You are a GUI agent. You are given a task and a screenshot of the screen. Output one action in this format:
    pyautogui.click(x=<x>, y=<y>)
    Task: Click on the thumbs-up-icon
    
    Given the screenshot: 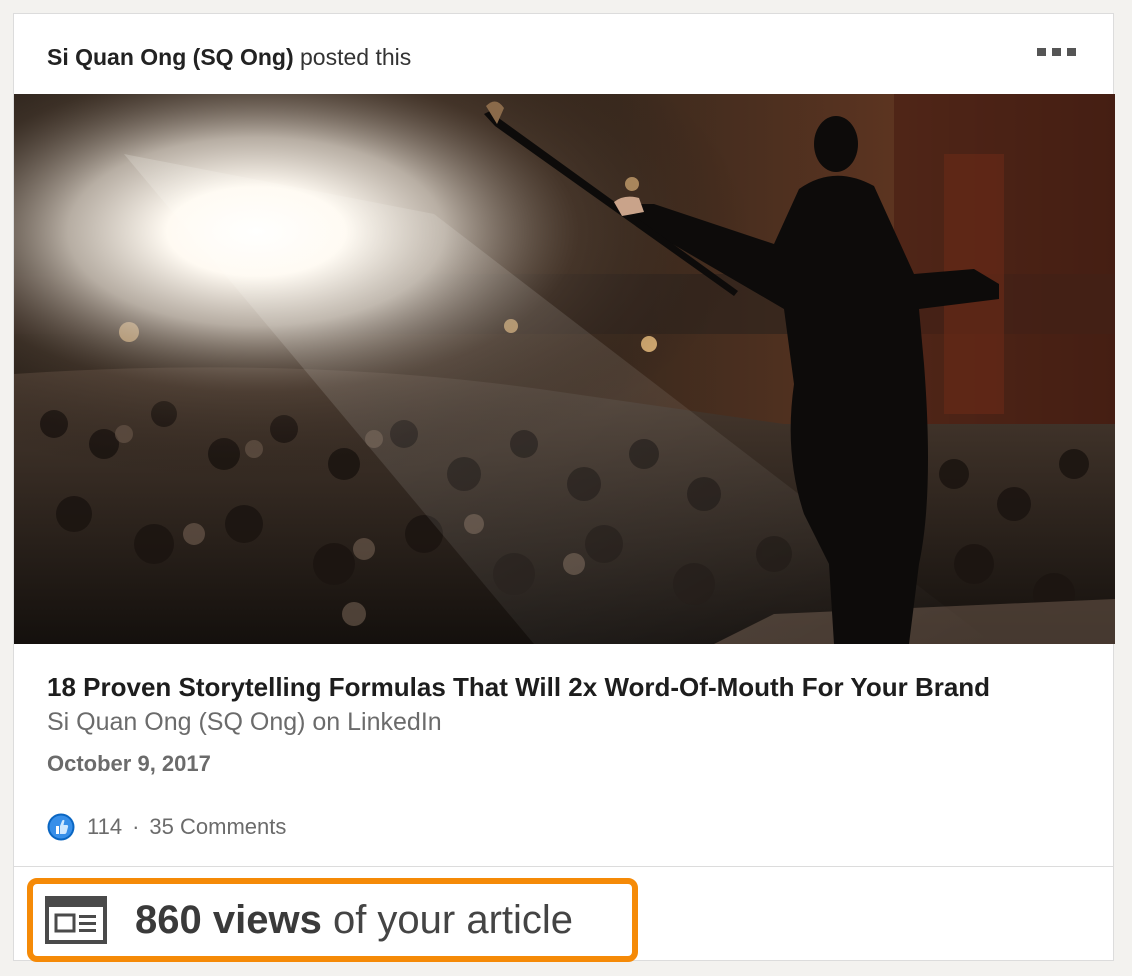 What is the action you would take?
    pyautogui.click(x=61, y=827)
    